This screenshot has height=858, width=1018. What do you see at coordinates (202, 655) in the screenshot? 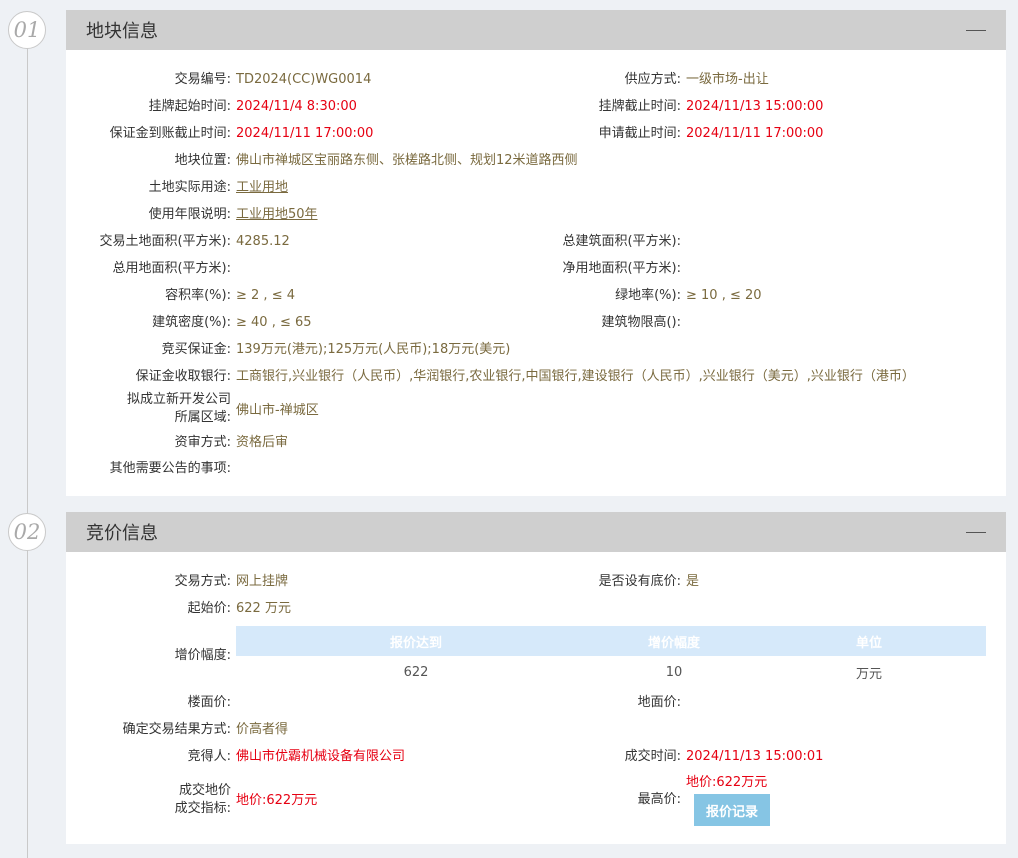
I see `increment-label: 增价幅度:` at bounding box center [202, 655].